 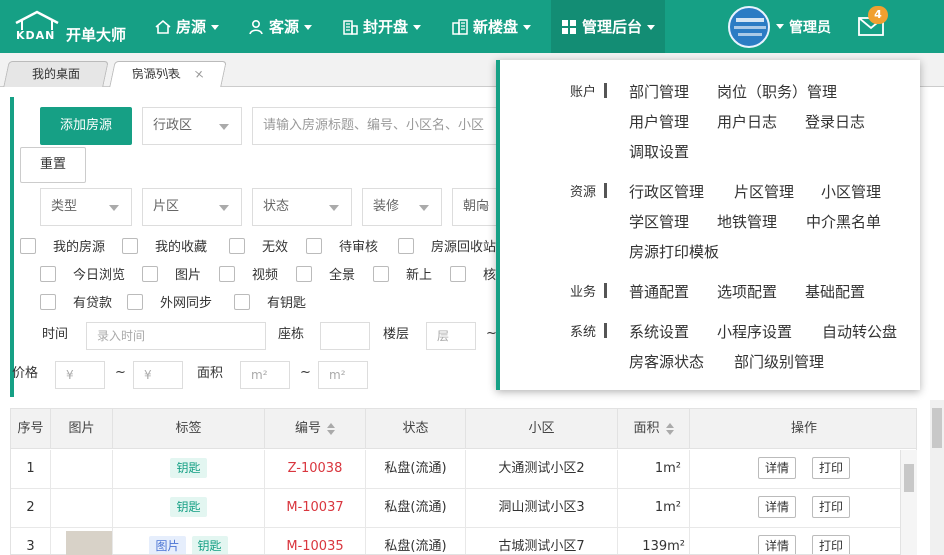 I want to click on column-header-label: 编号, so click(x=307, y=428).